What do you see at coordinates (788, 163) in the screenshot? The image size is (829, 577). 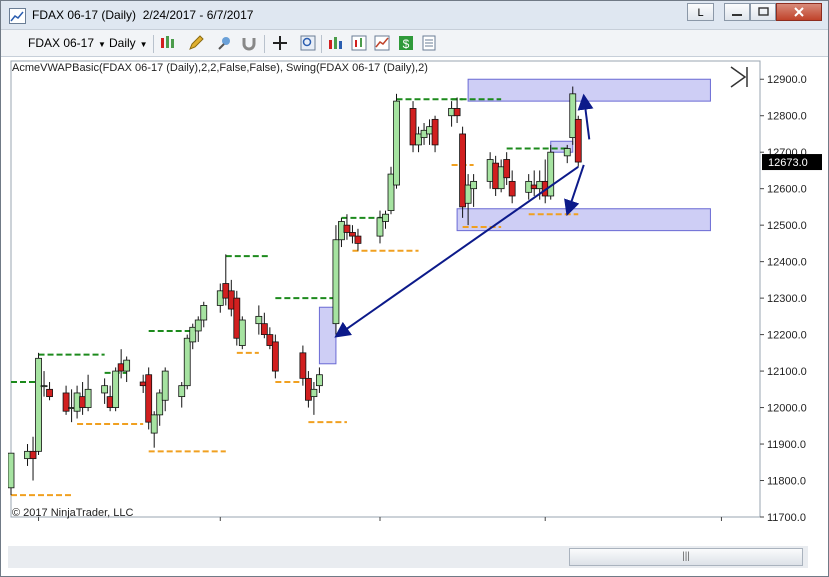 I see `last-price-label: 12673.0` at bounding box center [788, 163].